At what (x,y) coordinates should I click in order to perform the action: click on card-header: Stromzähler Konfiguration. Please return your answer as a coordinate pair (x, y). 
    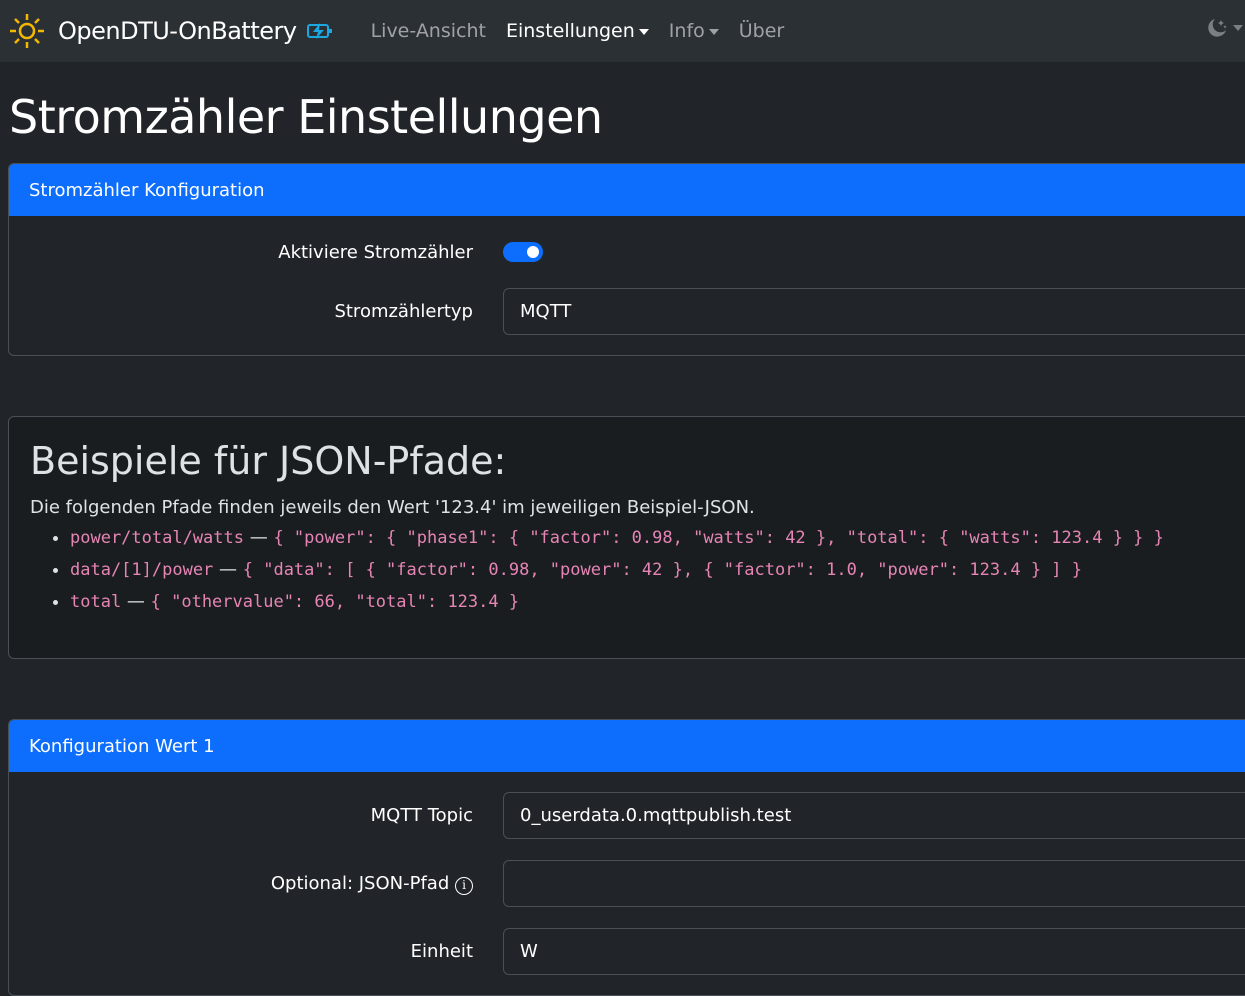
    Looking at the image, I should click on (627, 190).